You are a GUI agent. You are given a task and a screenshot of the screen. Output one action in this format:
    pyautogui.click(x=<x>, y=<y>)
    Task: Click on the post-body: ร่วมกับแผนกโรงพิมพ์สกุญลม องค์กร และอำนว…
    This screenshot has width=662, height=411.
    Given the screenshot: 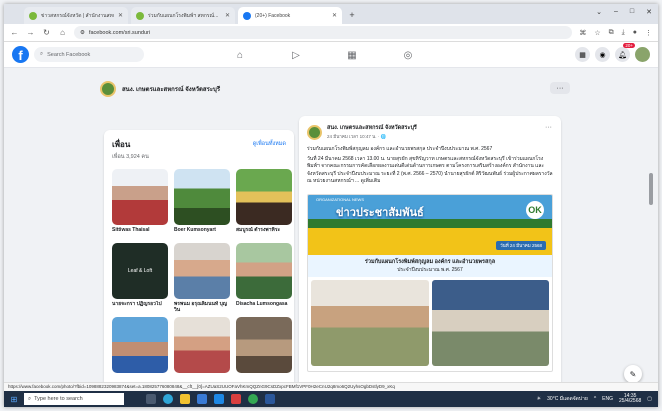 What is the action you would take?
    pyautogui.click(x=430, y=166)
    